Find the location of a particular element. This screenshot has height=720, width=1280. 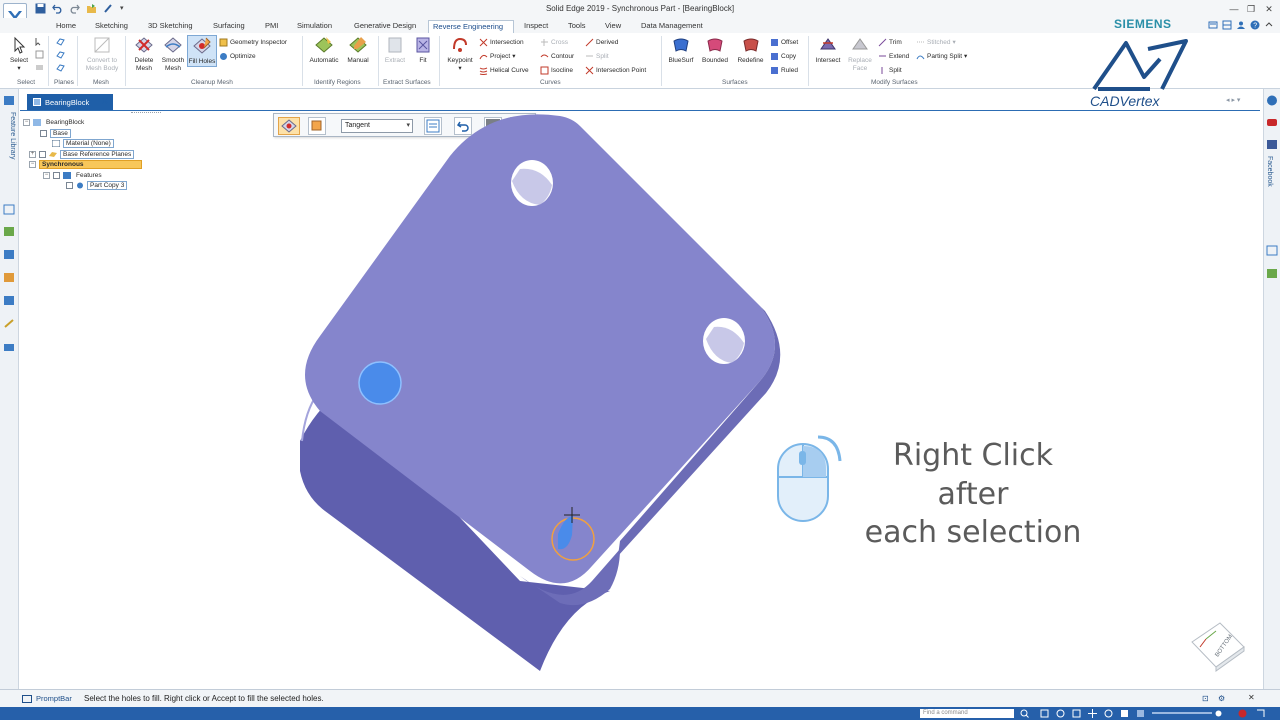

split-button: Split is located at coordinates (890, 70).